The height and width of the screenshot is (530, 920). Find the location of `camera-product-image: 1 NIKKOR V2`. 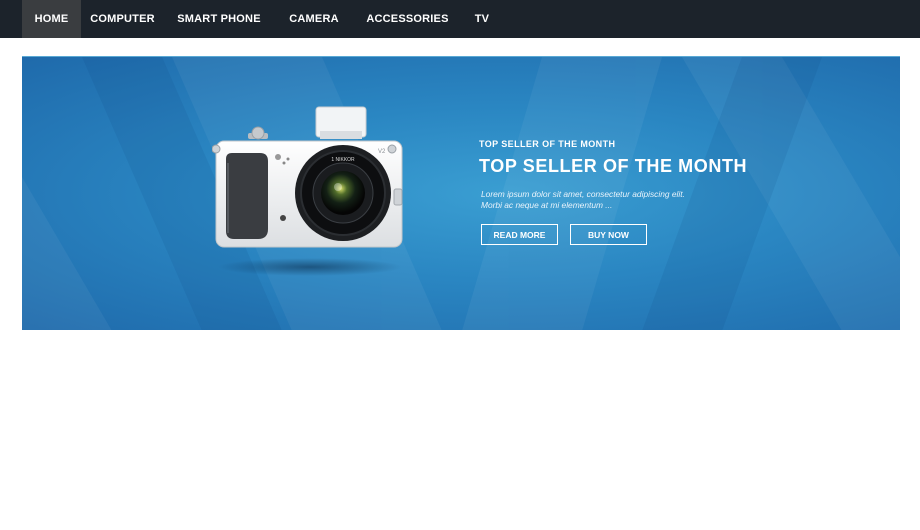

camera-product-image: 1 NIKKOR V2 is located at coordinates (307, 191).